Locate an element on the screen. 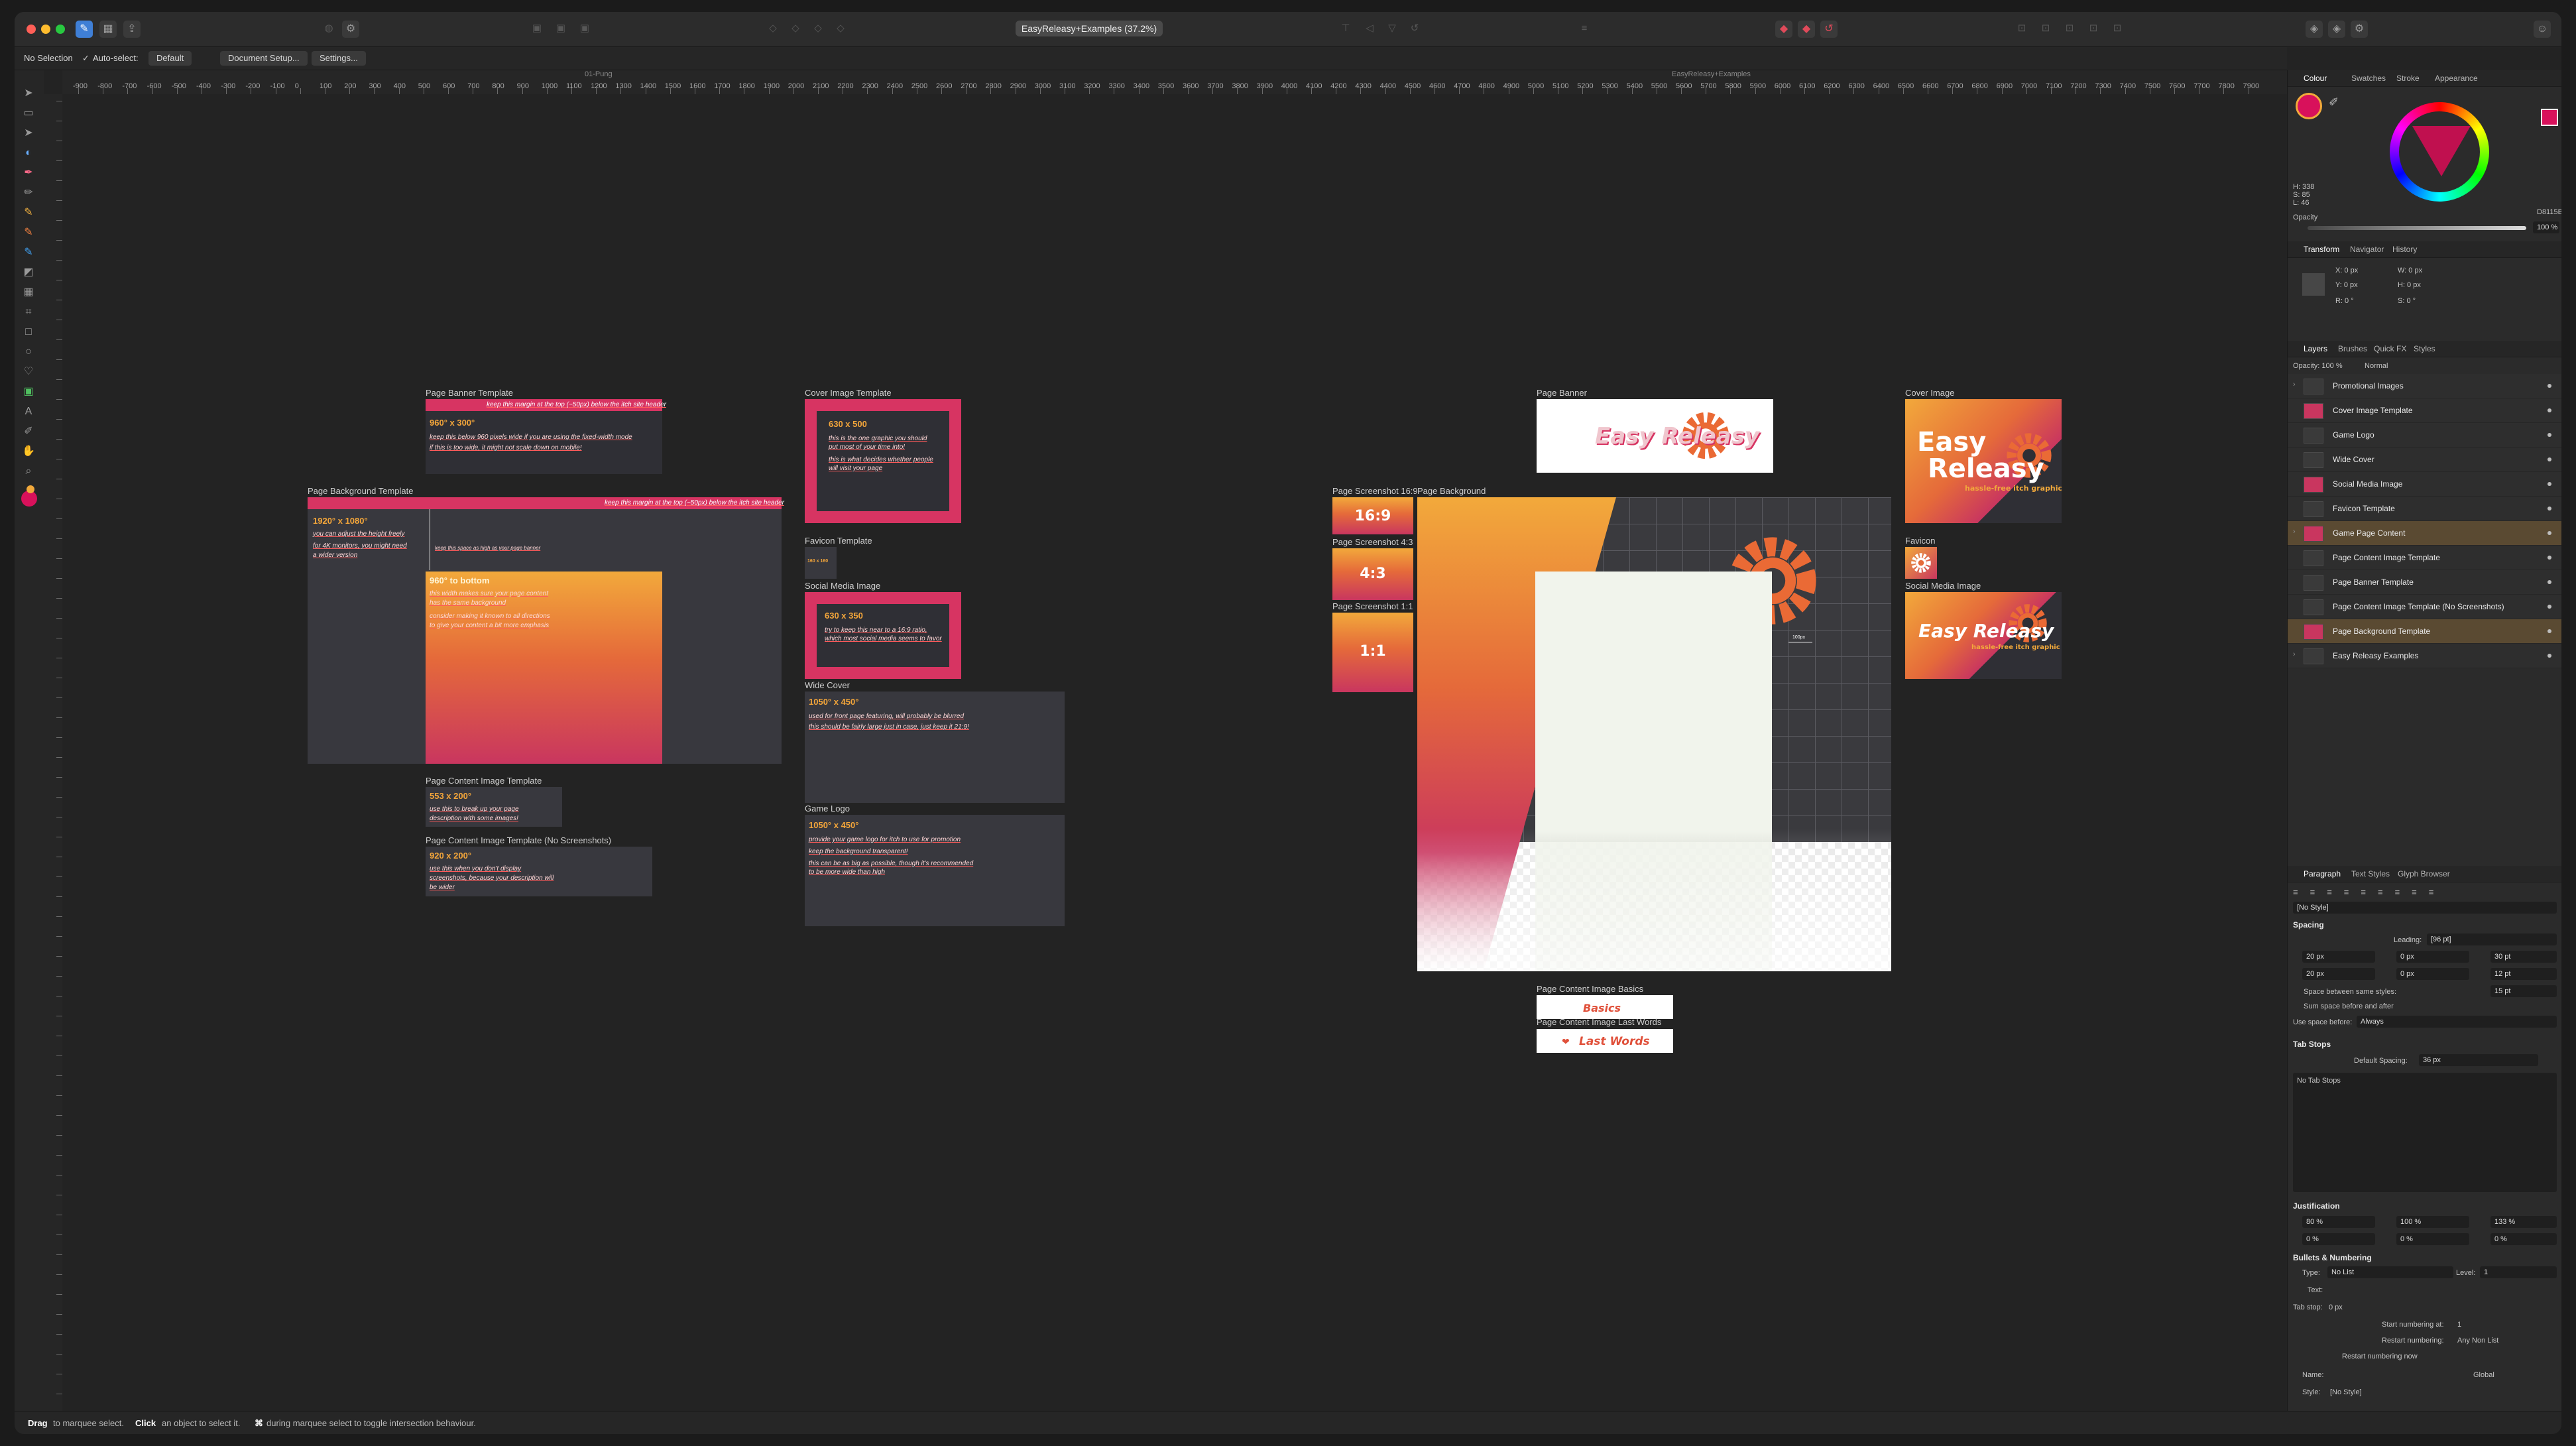 The image size is (2576, 1446). transform-h: H: 0 px is located at coordinates (2409, 285).